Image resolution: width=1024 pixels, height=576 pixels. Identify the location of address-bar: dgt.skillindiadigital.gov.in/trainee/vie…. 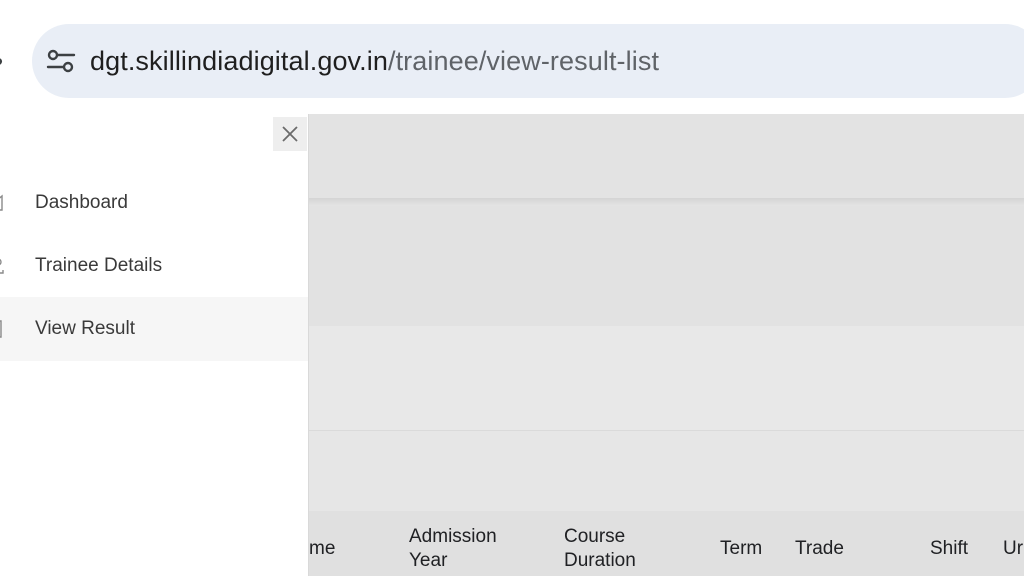
(528, 61).